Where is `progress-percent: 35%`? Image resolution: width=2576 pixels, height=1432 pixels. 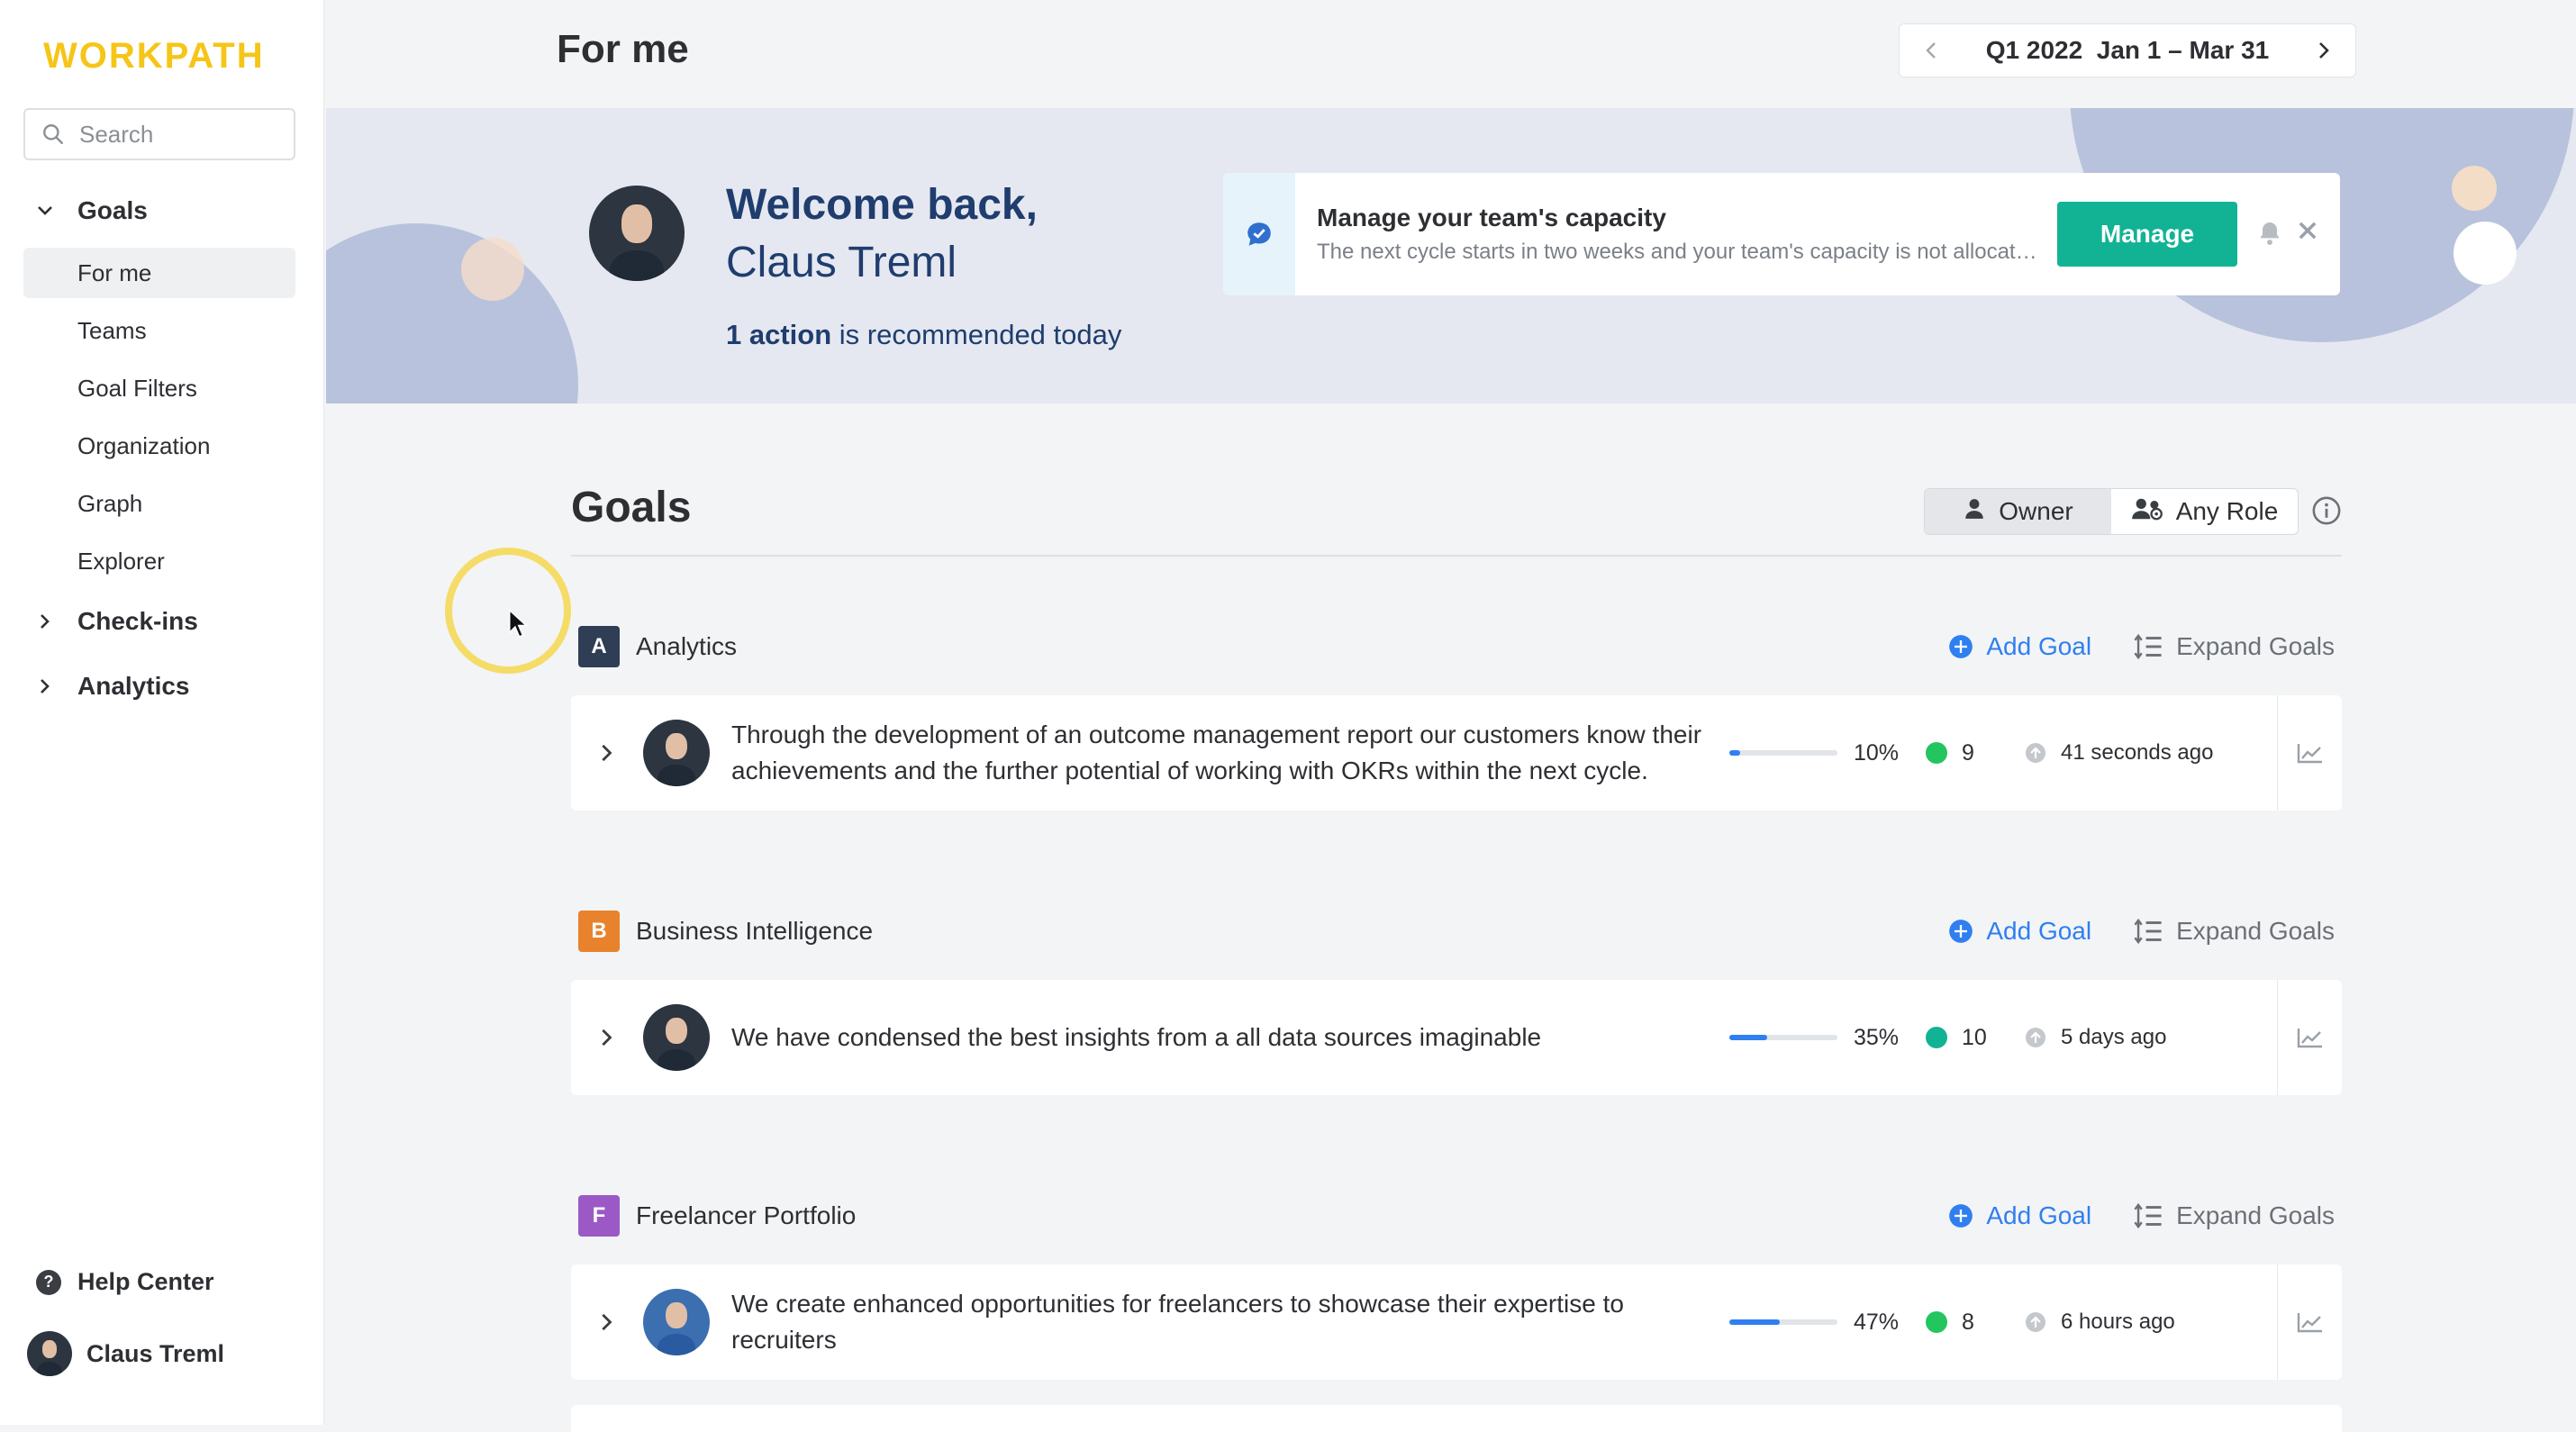
progress-percent: 35% is located at coordinates (1877, 1037).